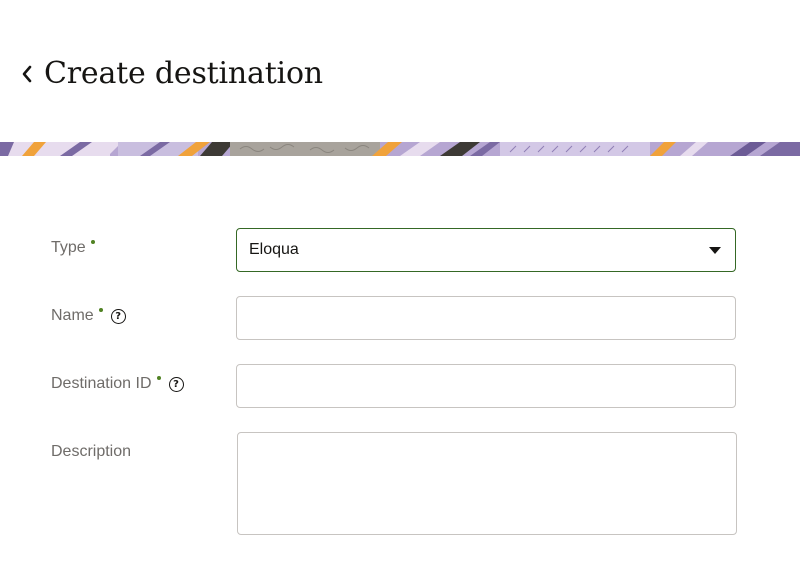  Describe the element at coordinates (117, 384) in the screenshot. I see `destination-id-label: Destination ID ?` at that location.